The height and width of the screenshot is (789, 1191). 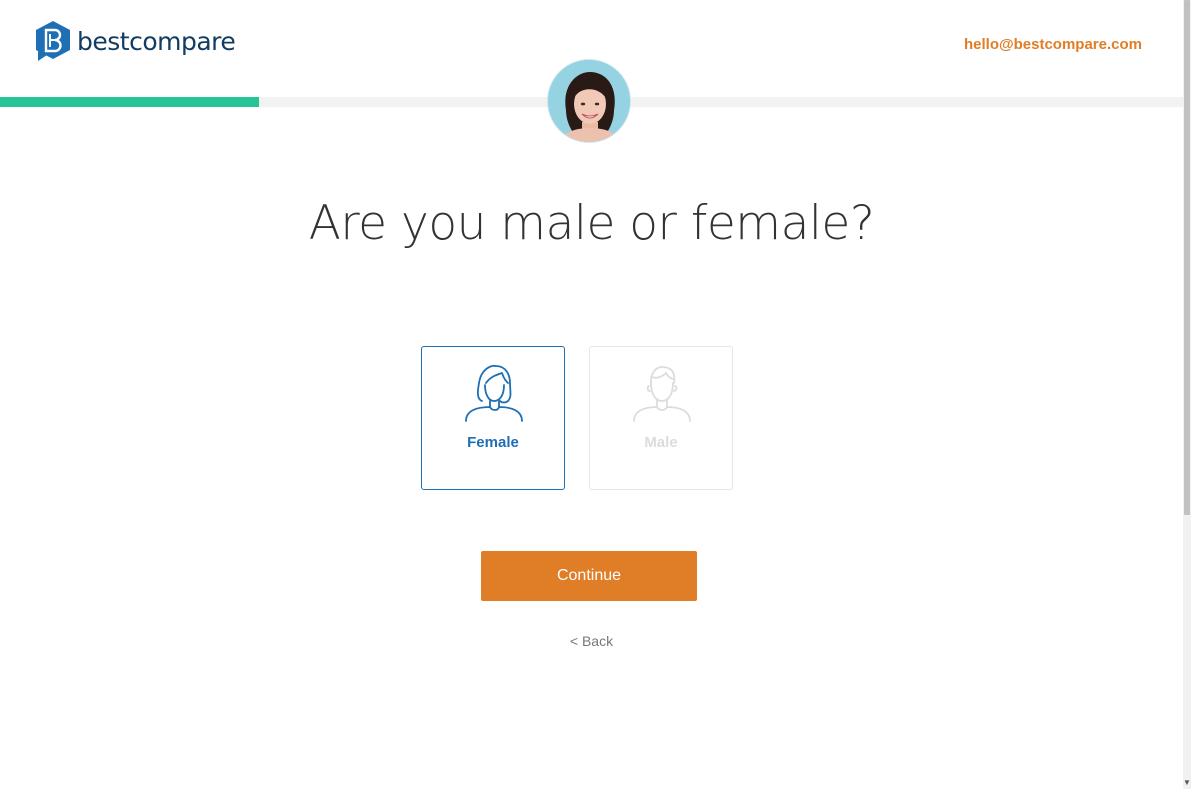 I want to click on contact-email-link: hello@bestcompare.com, so click(x=1053, y=44).